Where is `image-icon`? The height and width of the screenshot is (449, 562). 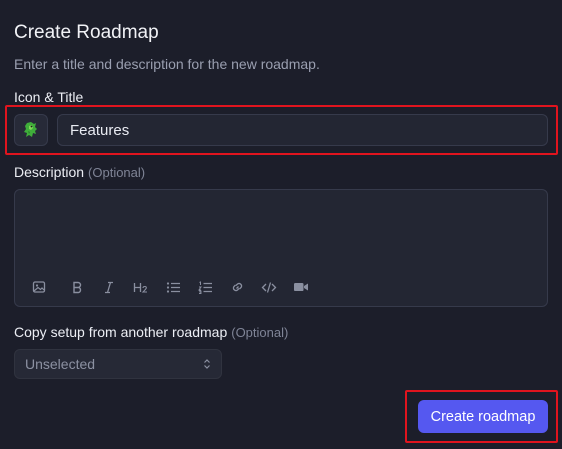
image-icon is located at coordinates (39, 287).